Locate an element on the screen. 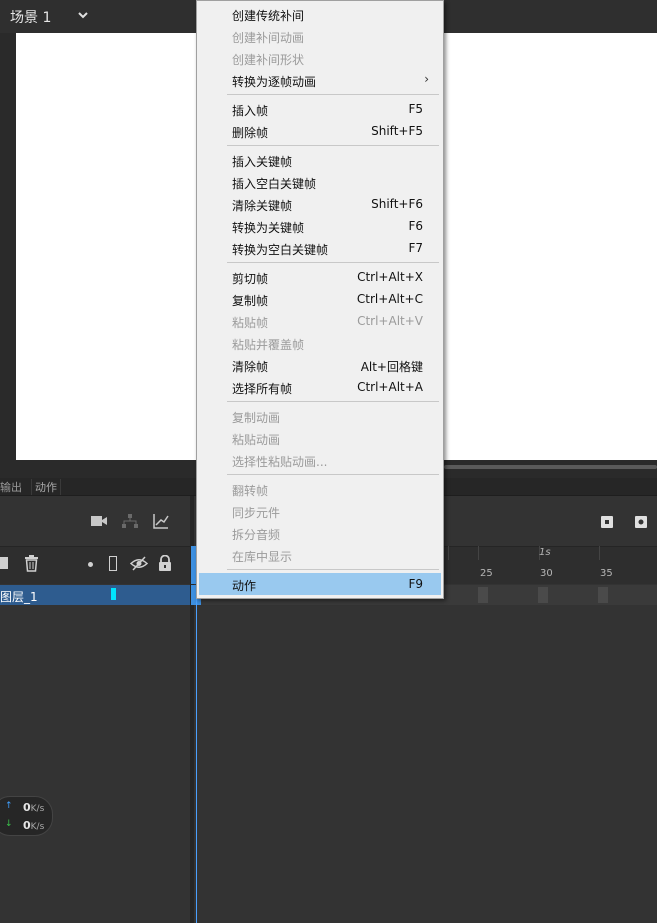  menu-item-create-shape-tween: 创建补间形状 is located at coordinates (320, 58).